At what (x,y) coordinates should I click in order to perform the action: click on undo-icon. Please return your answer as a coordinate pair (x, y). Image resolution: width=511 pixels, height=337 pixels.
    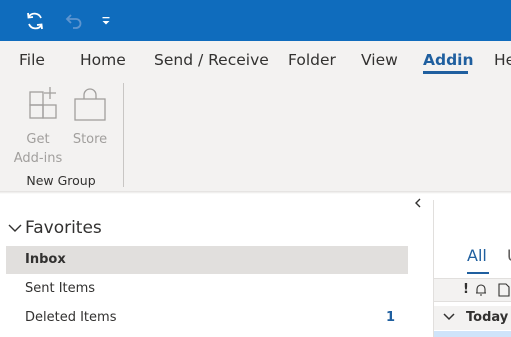
    Looking at the image, I should click on (72, 21).